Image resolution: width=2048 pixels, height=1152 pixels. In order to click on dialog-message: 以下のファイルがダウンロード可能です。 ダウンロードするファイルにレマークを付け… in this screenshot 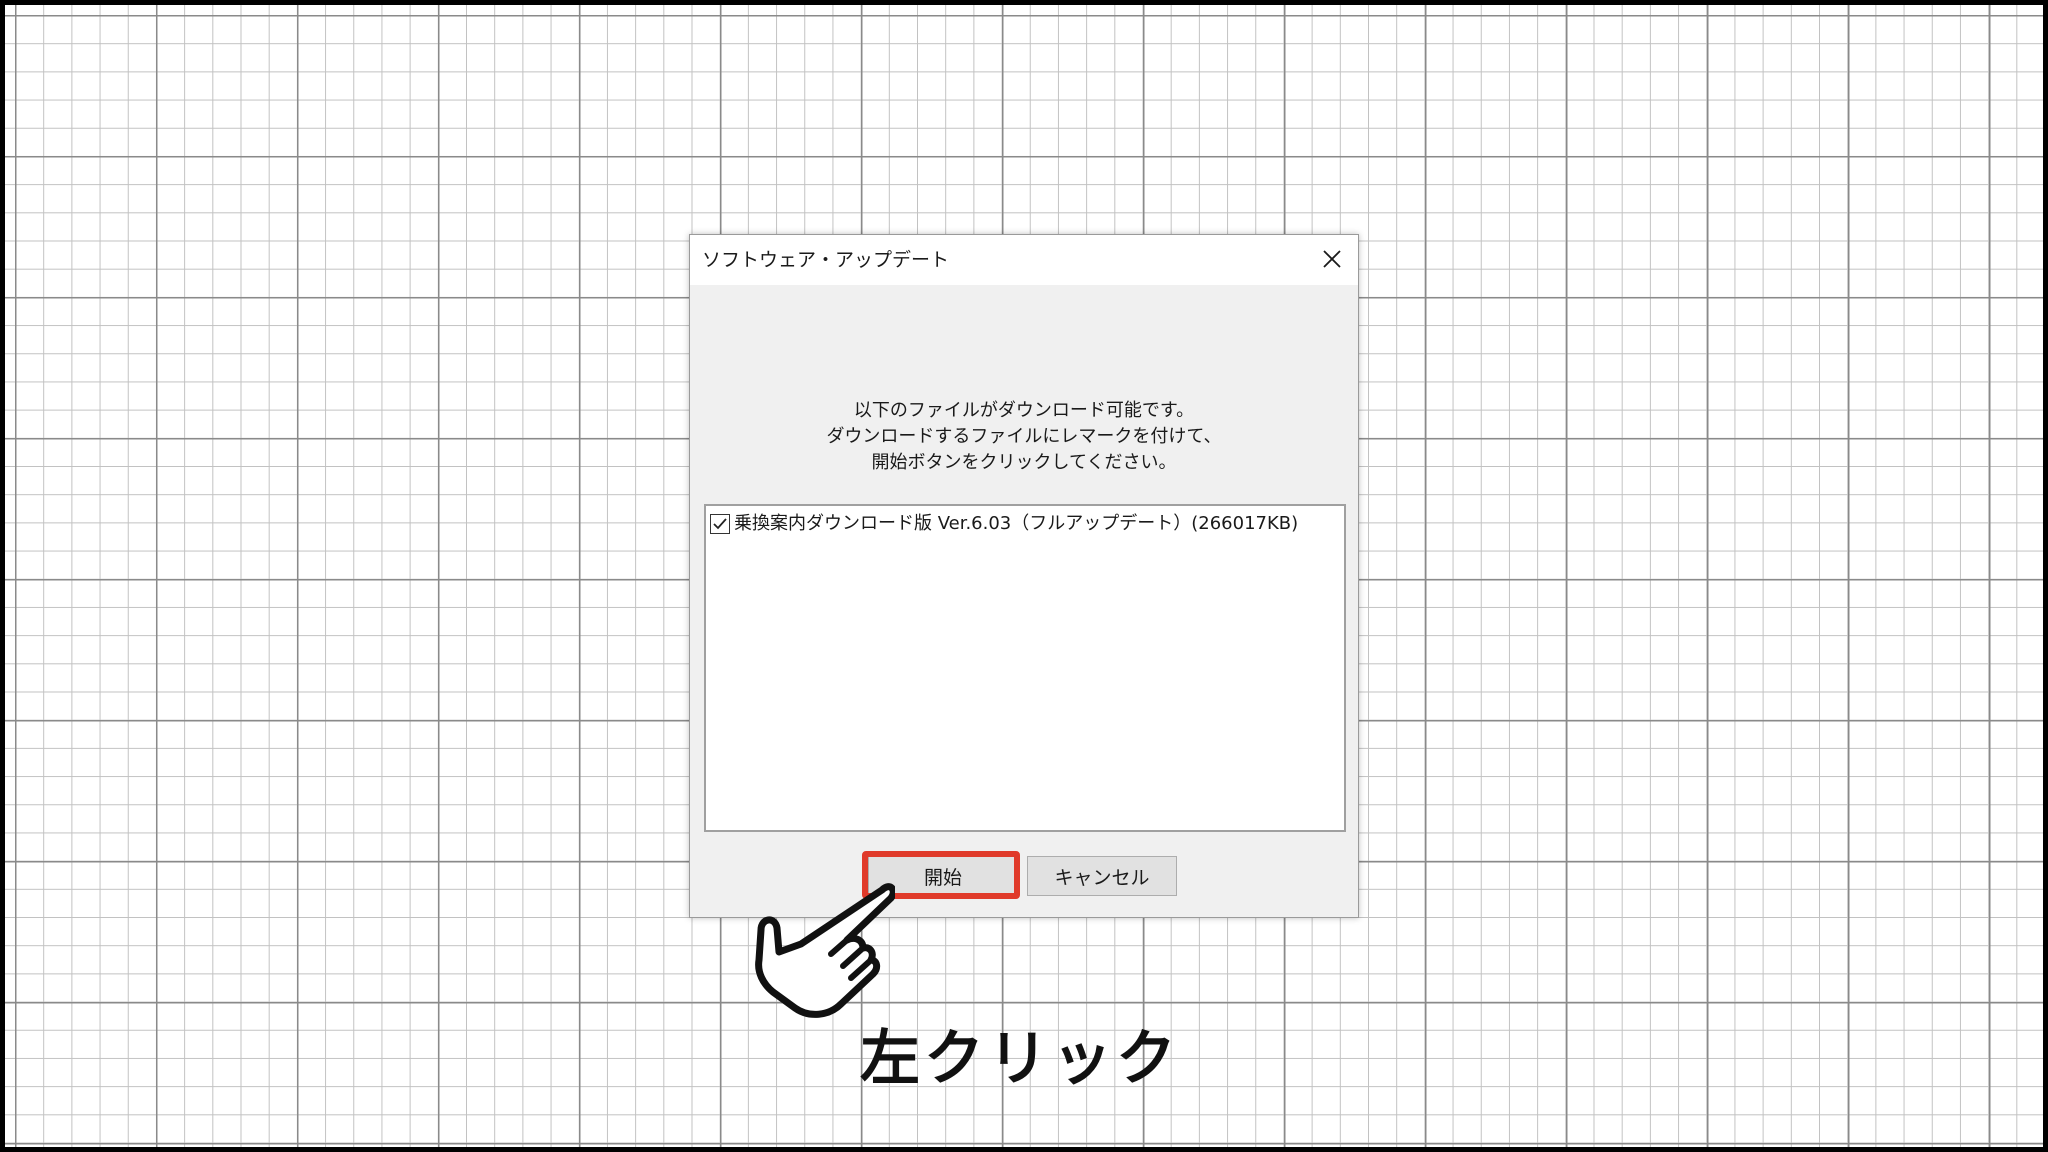, I will do `click(1024, 437)`.